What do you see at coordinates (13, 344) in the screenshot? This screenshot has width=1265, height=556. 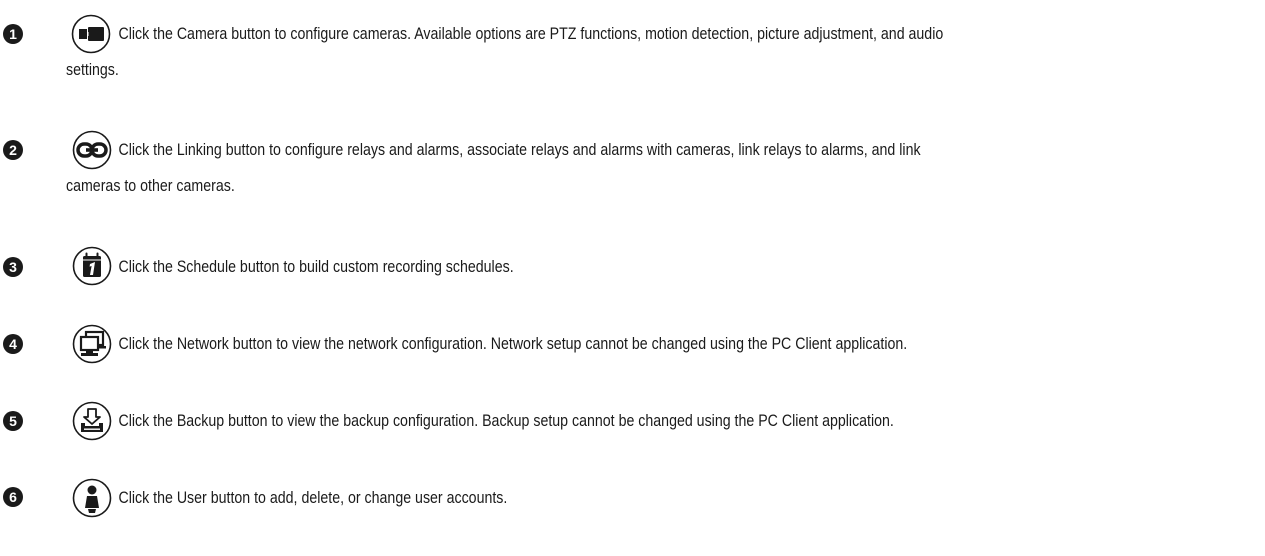 I see `step-number-4: 4` at bounding box center [13, 344].